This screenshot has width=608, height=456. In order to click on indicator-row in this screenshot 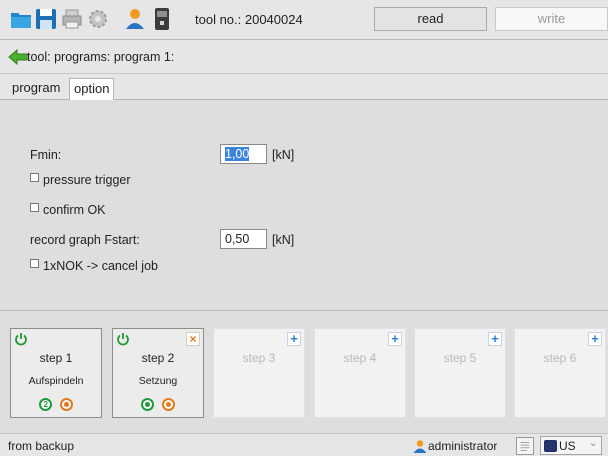, I will do `click(158, 404)`.